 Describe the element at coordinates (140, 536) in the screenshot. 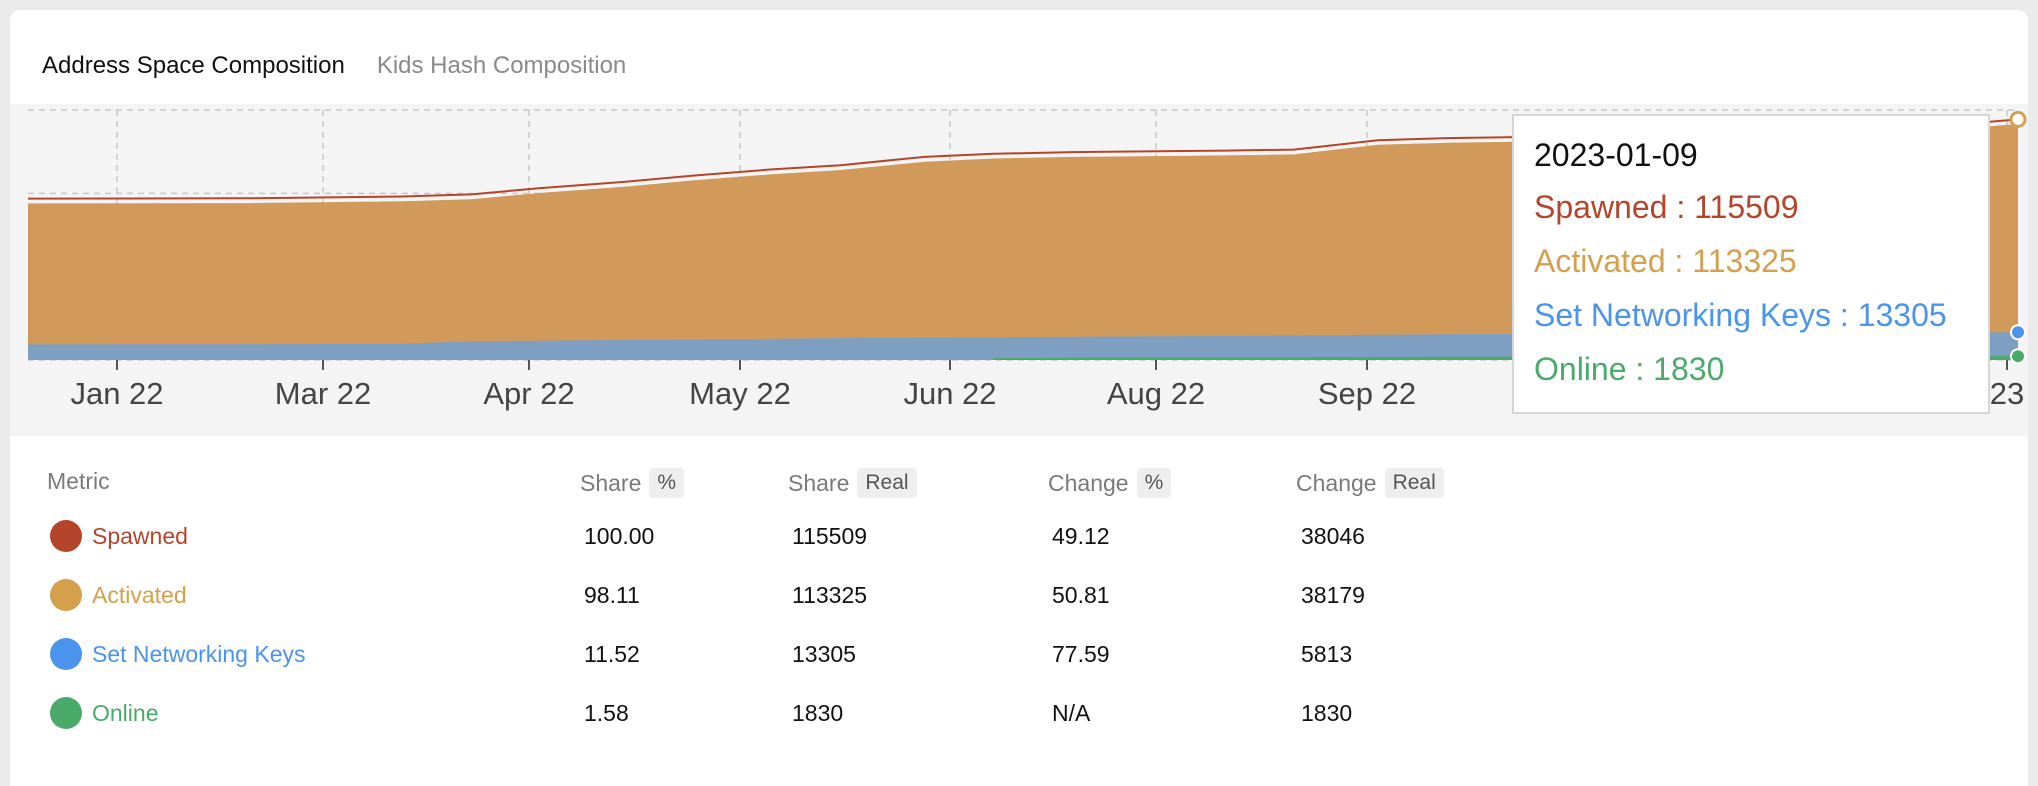

I see `metric-label: Spawned` at that location.